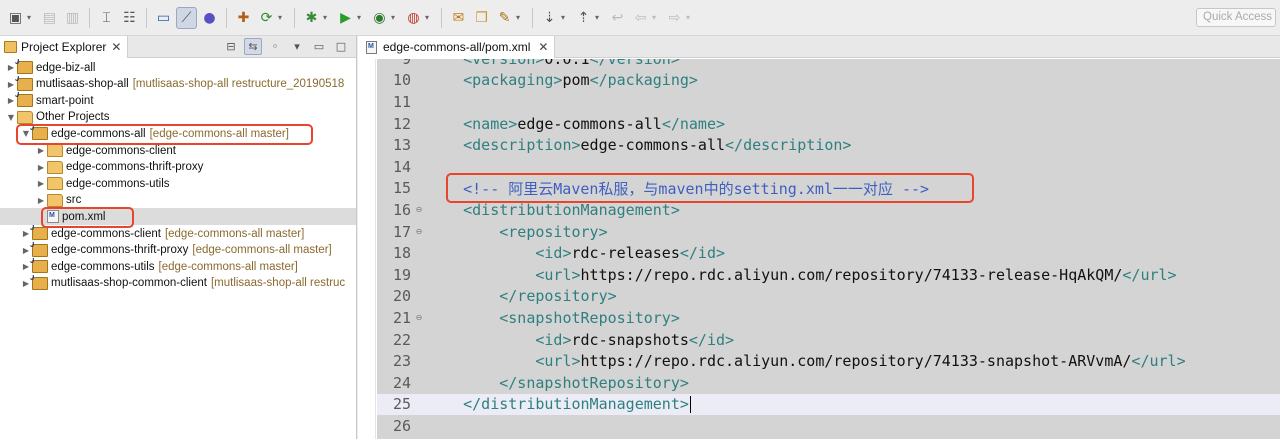  I want to click on quick-access-input: Quick Access, so click(1236, 17).